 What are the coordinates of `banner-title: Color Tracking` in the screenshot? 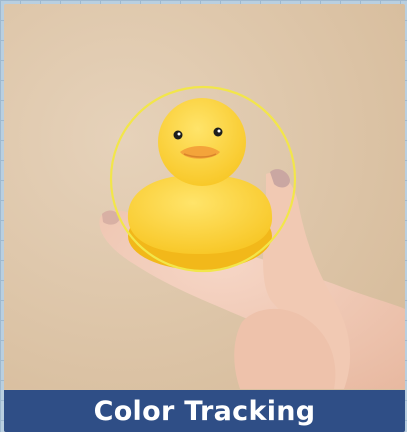 It's located at (204, 411).